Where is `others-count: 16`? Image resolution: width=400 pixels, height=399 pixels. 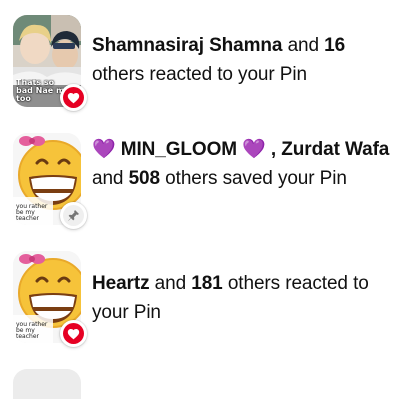
others-count: 16 is located at coordinates (335, 45).